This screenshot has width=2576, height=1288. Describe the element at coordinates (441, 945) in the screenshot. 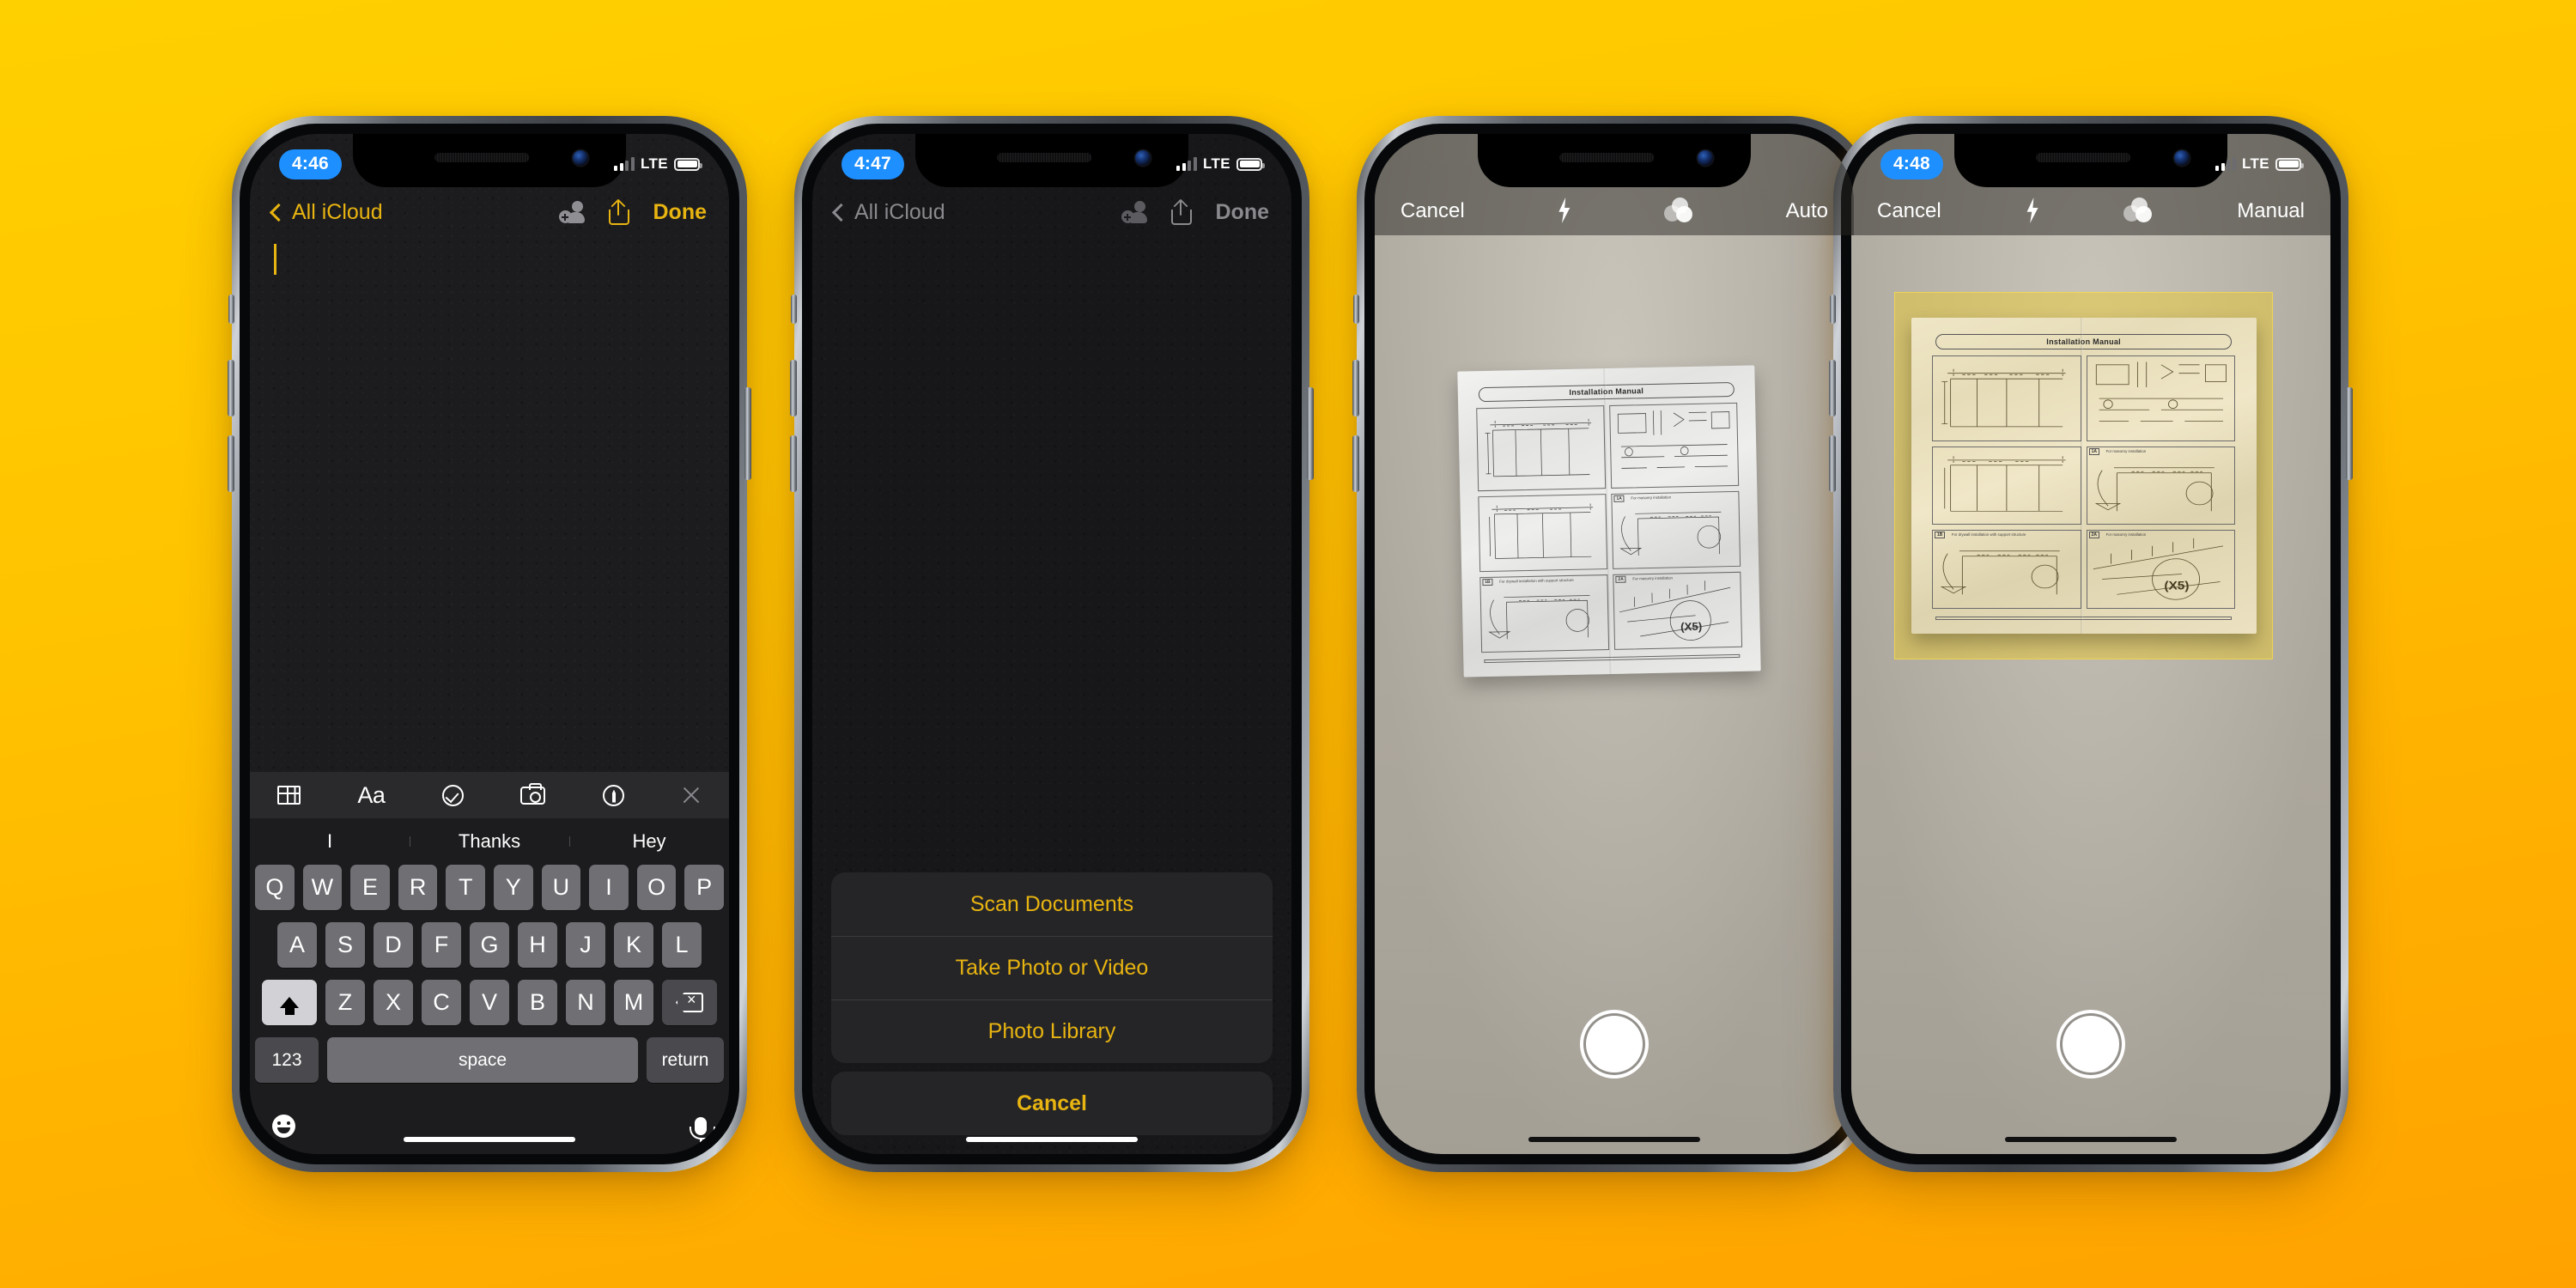

I see `key-f: F` at that location.